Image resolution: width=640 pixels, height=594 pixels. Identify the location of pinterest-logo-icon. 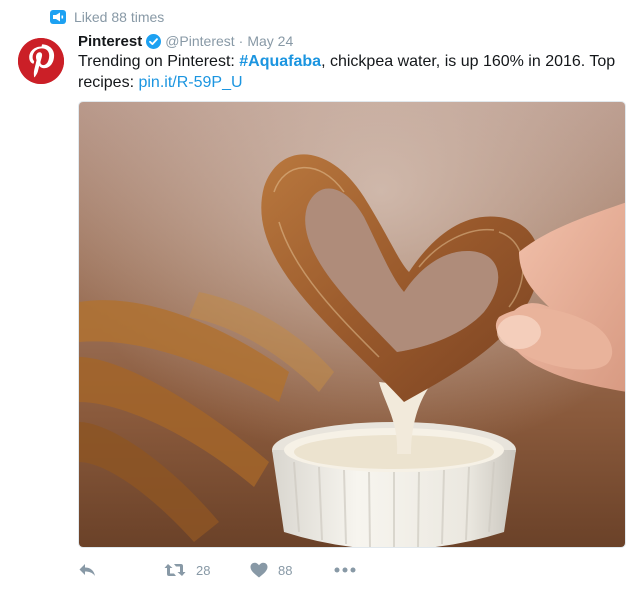
(41, 61).